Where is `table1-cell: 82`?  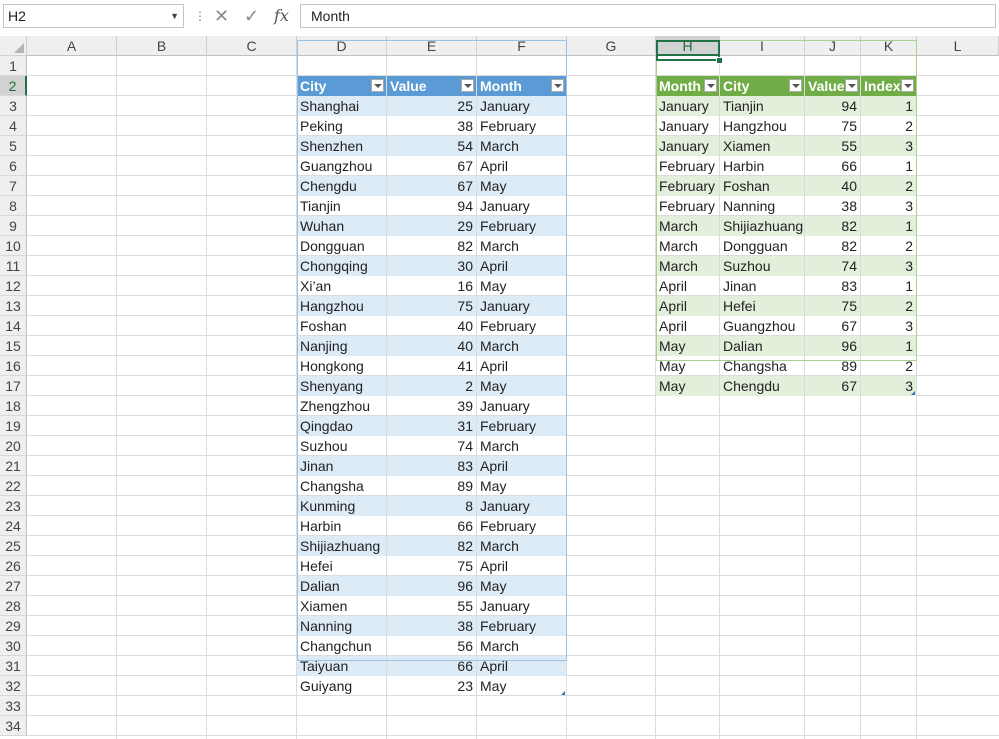 table1-cell: 82 is located at coordinates (431, 546).